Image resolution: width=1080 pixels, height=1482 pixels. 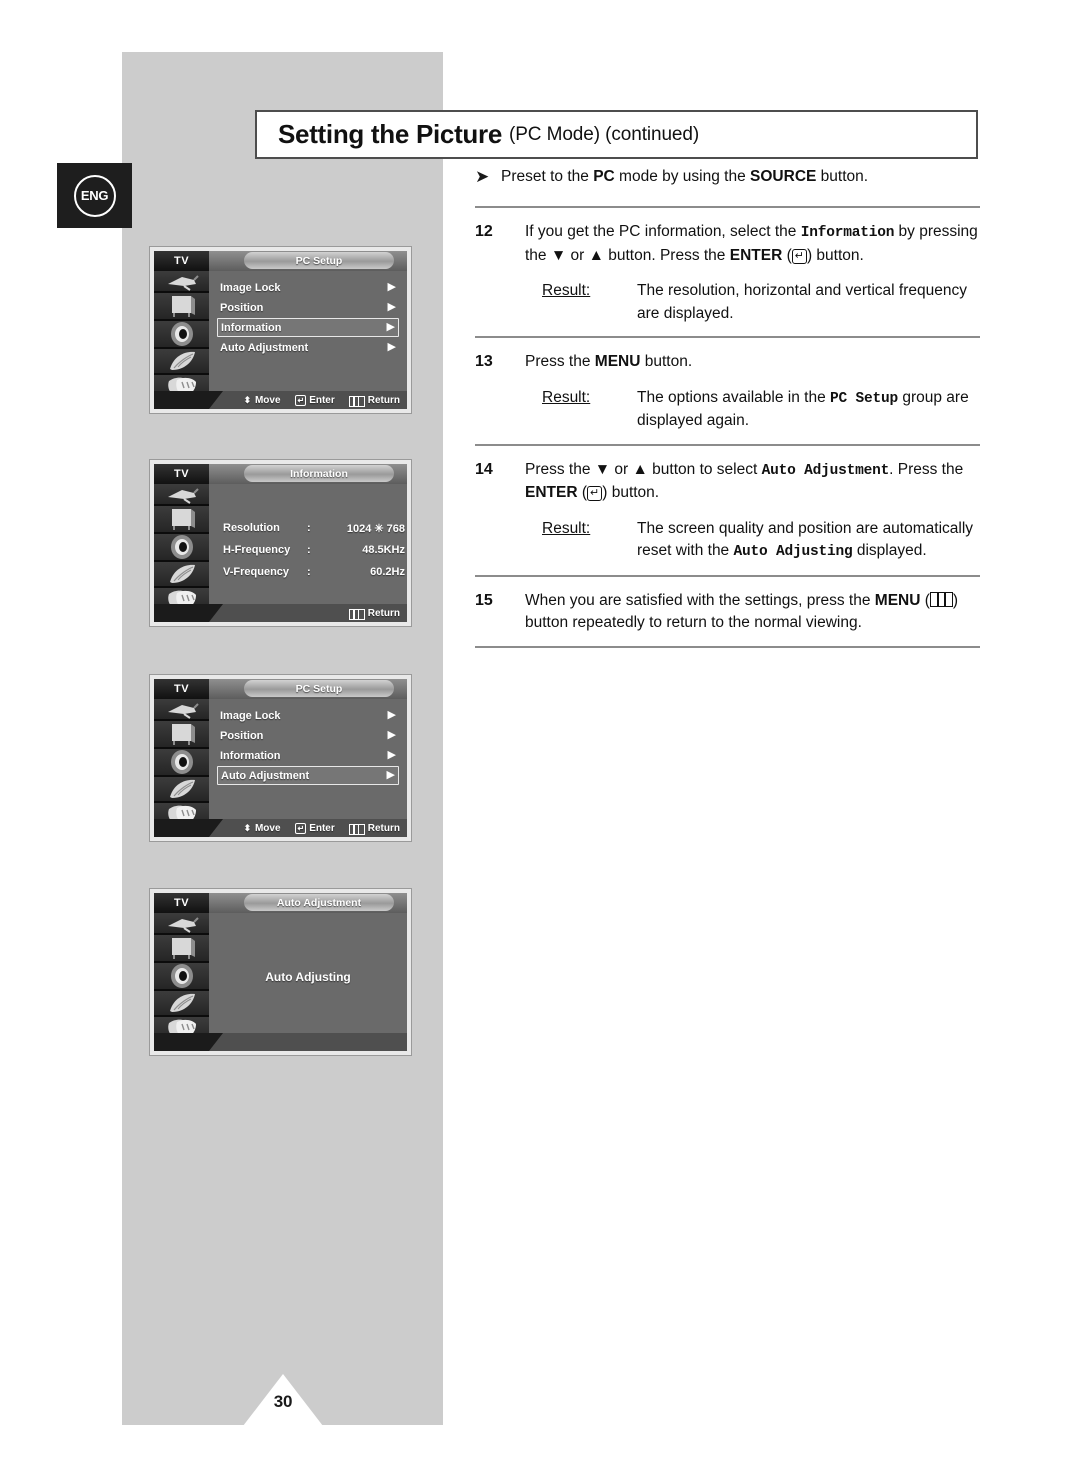 I want to click on osd-footer: ⬍ Move ↵ Enter Return, so click(x=280, y=828).